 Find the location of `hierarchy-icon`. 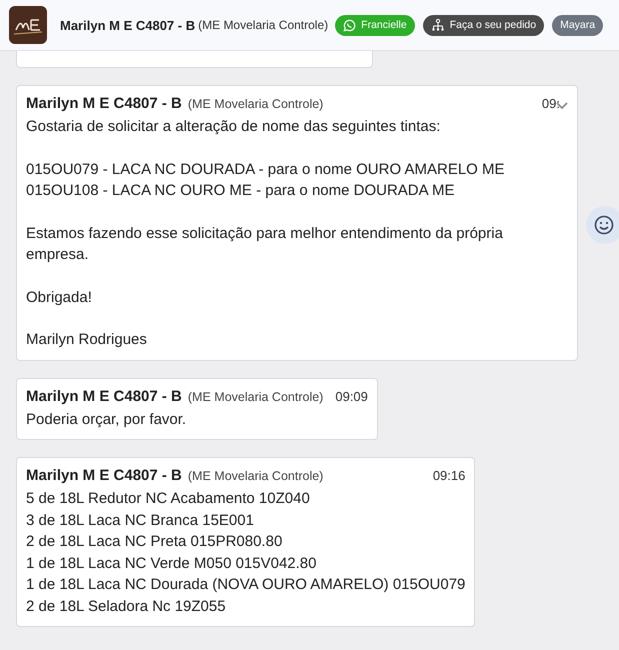

hierarchy-icon is located at coordinates (437, 25).